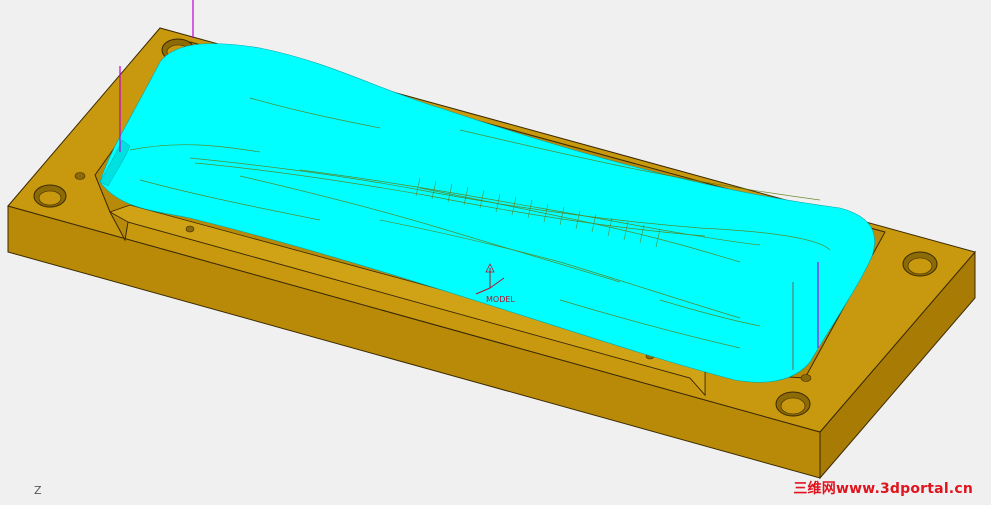 The height and width of the screenshot is (505, 991). I want to click on csys-label: MODEL, so click(500, 299).